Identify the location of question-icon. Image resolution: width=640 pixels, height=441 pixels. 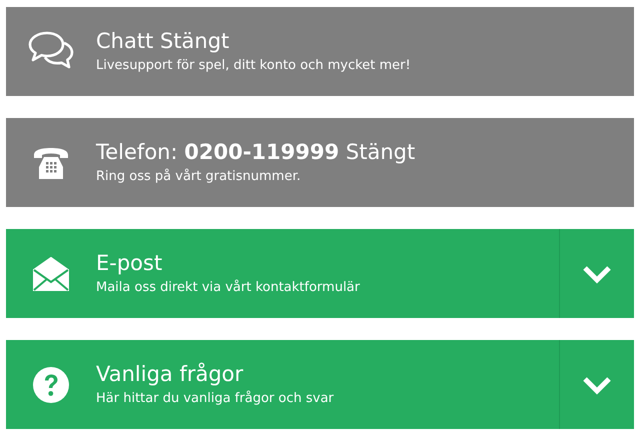
(51, 385).